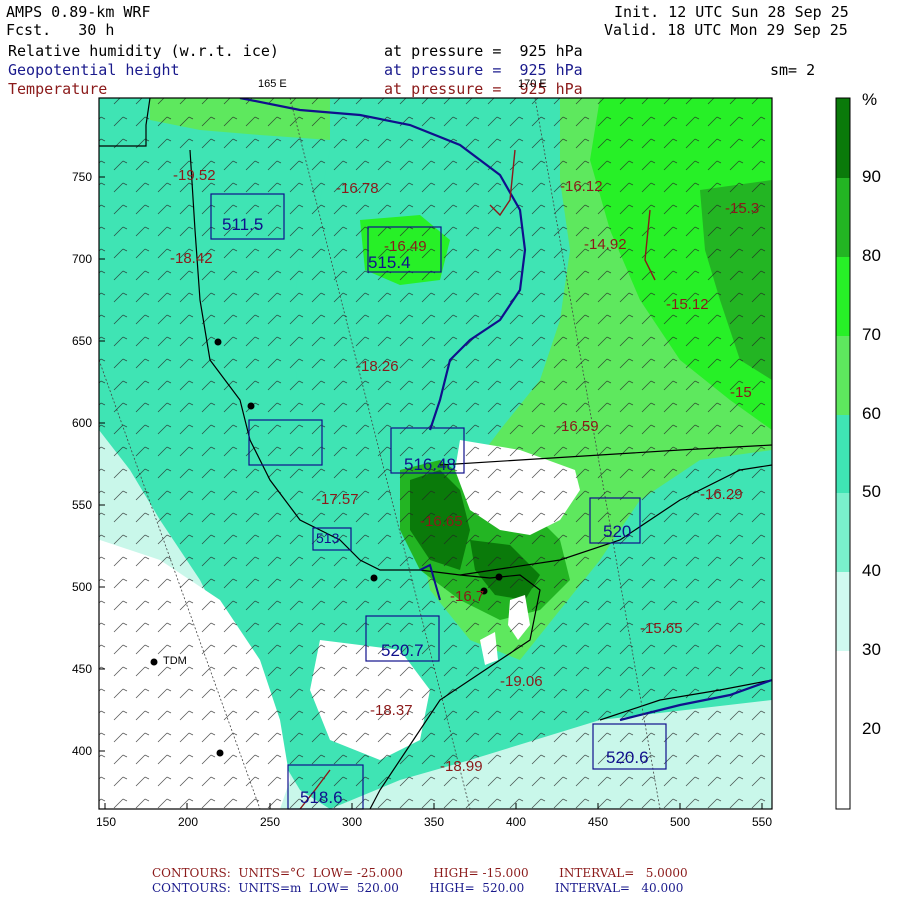 The image size is (900, 900). I want to click on x-tick-label: 500, so click(680, 822).